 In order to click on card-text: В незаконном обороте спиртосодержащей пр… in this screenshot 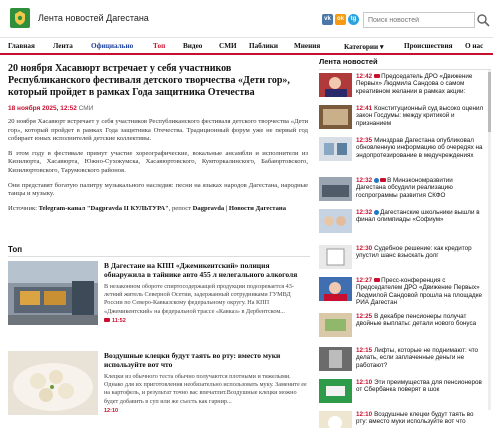, I will do `click(199, 299)`.